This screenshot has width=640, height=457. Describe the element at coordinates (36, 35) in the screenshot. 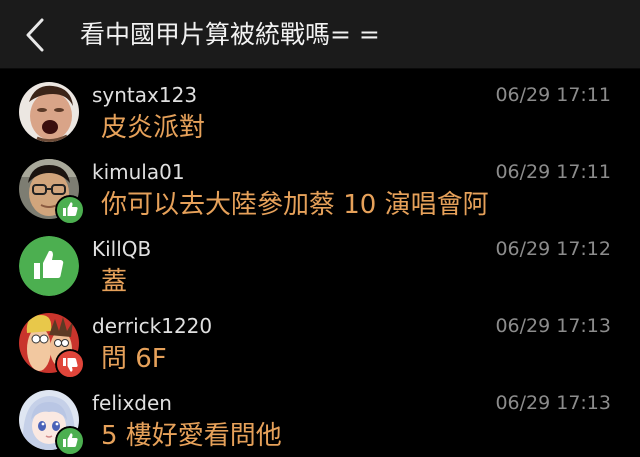

I see `chevron-left-icon` at that location.